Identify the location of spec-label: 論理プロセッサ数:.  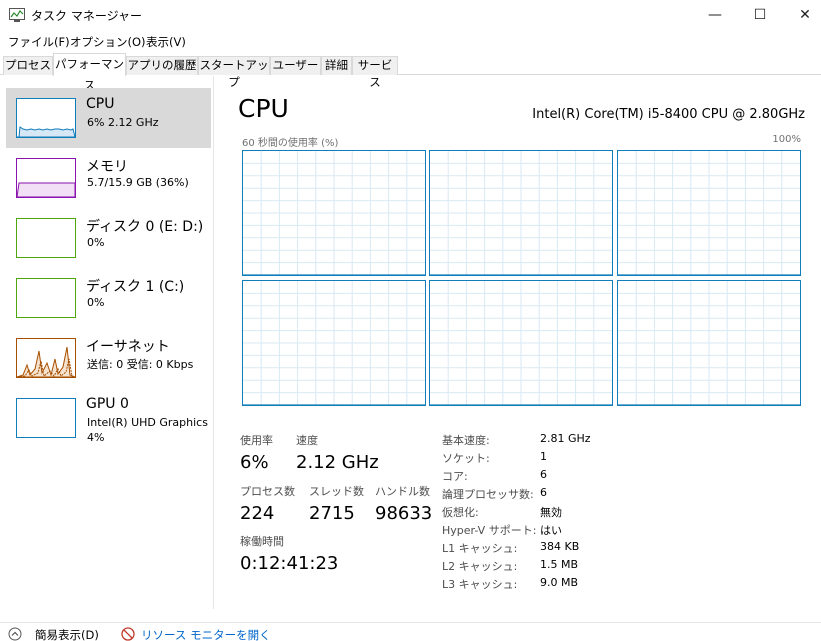
(488, 494).